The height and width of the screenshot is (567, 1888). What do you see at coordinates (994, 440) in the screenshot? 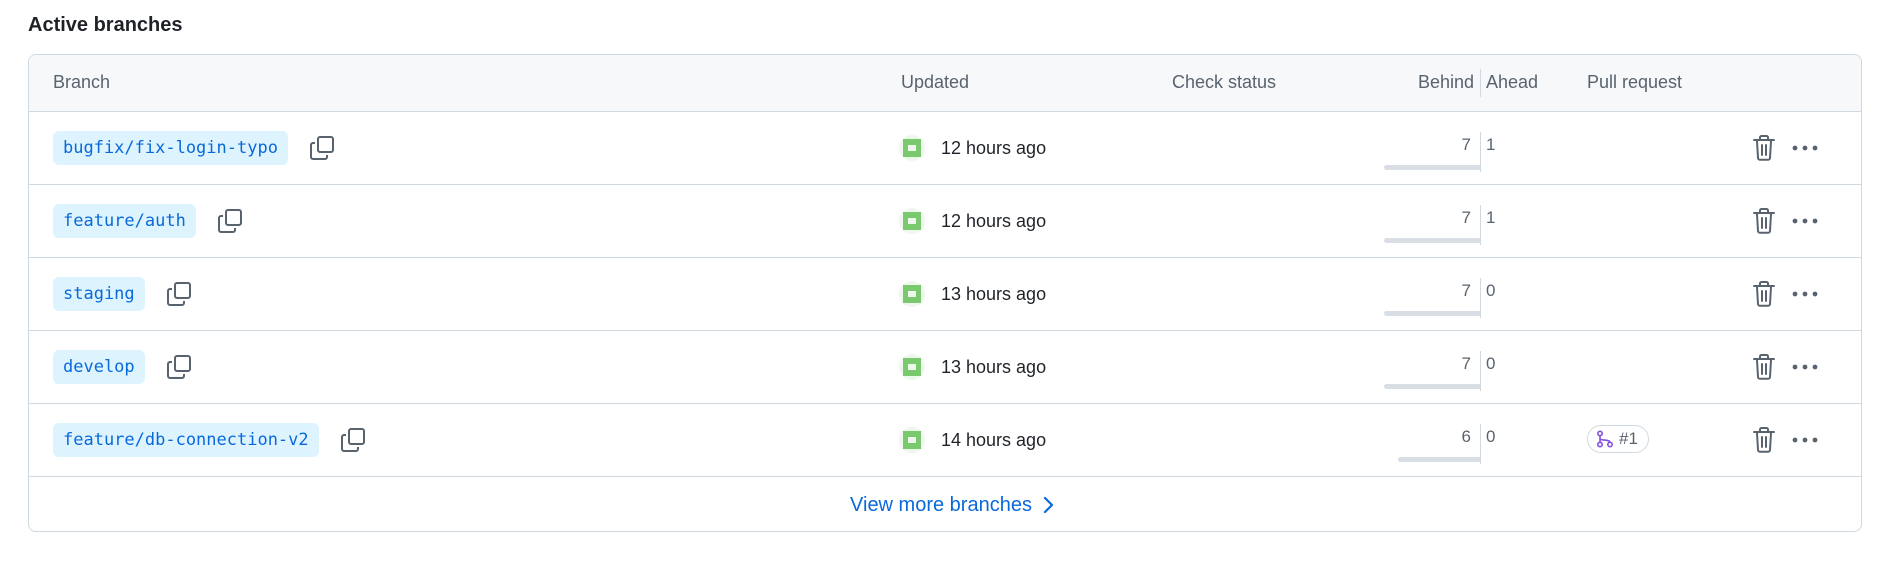
I see `updated-time: 14 hours ago` at bounding box center [994, 440].